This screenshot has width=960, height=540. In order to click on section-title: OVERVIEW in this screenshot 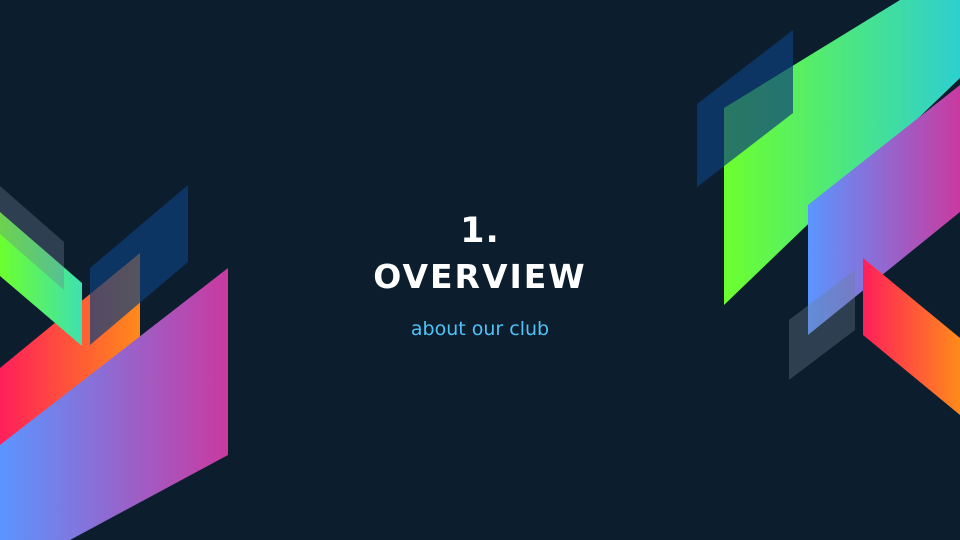, I will do `click(480, 276)`.